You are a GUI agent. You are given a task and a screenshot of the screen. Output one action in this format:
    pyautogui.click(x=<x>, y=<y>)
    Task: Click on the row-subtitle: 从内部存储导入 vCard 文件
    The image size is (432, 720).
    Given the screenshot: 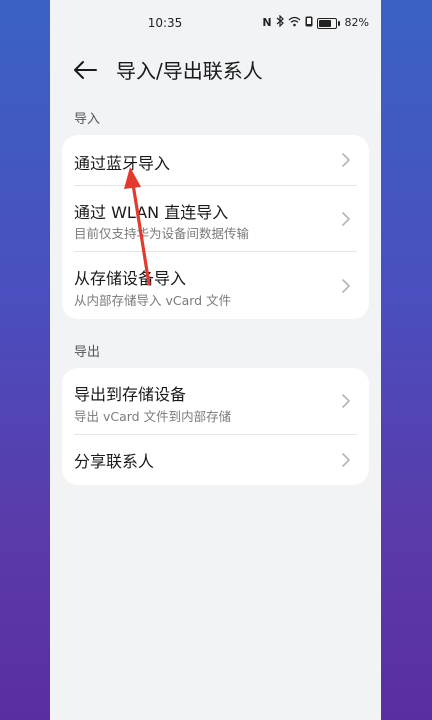 What is the action you would take?
    pyautogui.click(x=153, y=300)
    